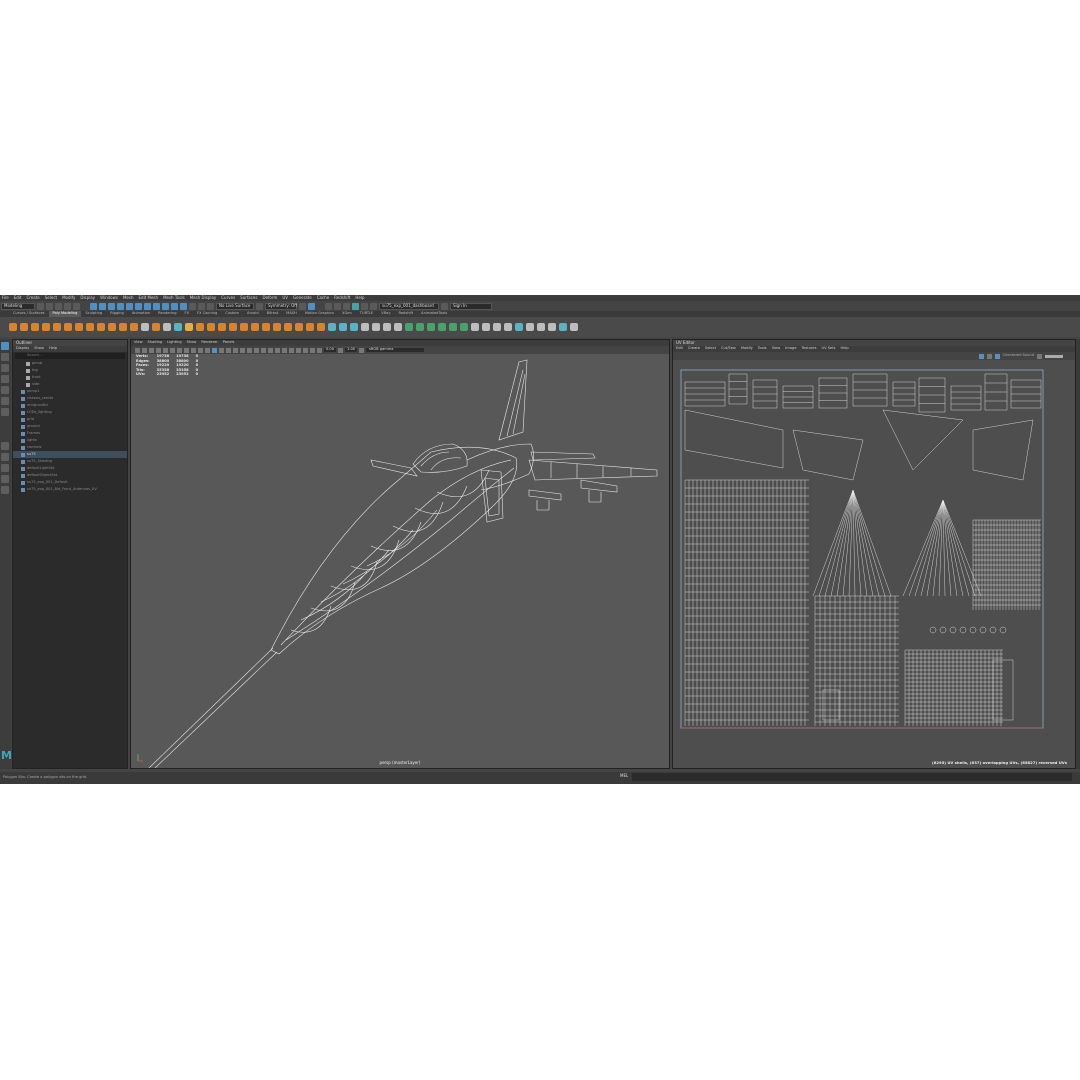 This screenshot has height=1080, width=1080. What do you see at coordinates (747, 349) in the screenshot?
I see `uv-menu-modify: Modify` at bounding box center [747, 349].